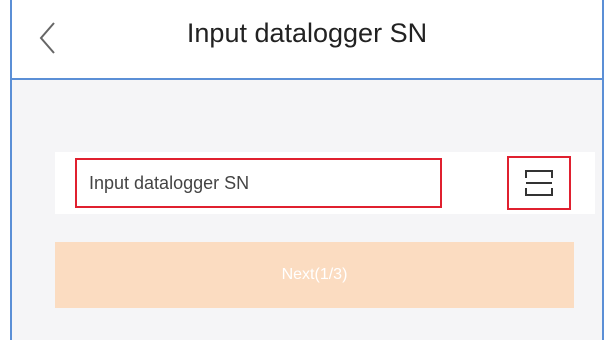  Describe the element at coordinates (307, 33) in the screenshot. I see `page-title: Input datalogger SN` at that location.